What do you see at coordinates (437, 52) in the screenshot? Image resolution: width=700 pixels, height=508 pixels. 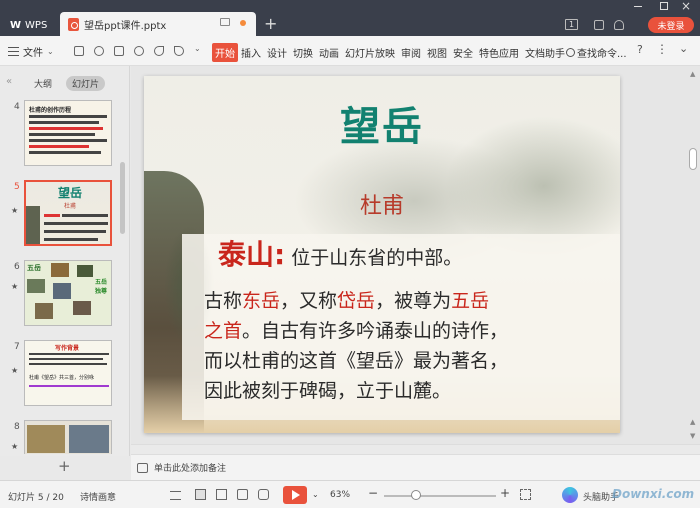 I see `tab-view: 视图` at bounding box center [437, 52].